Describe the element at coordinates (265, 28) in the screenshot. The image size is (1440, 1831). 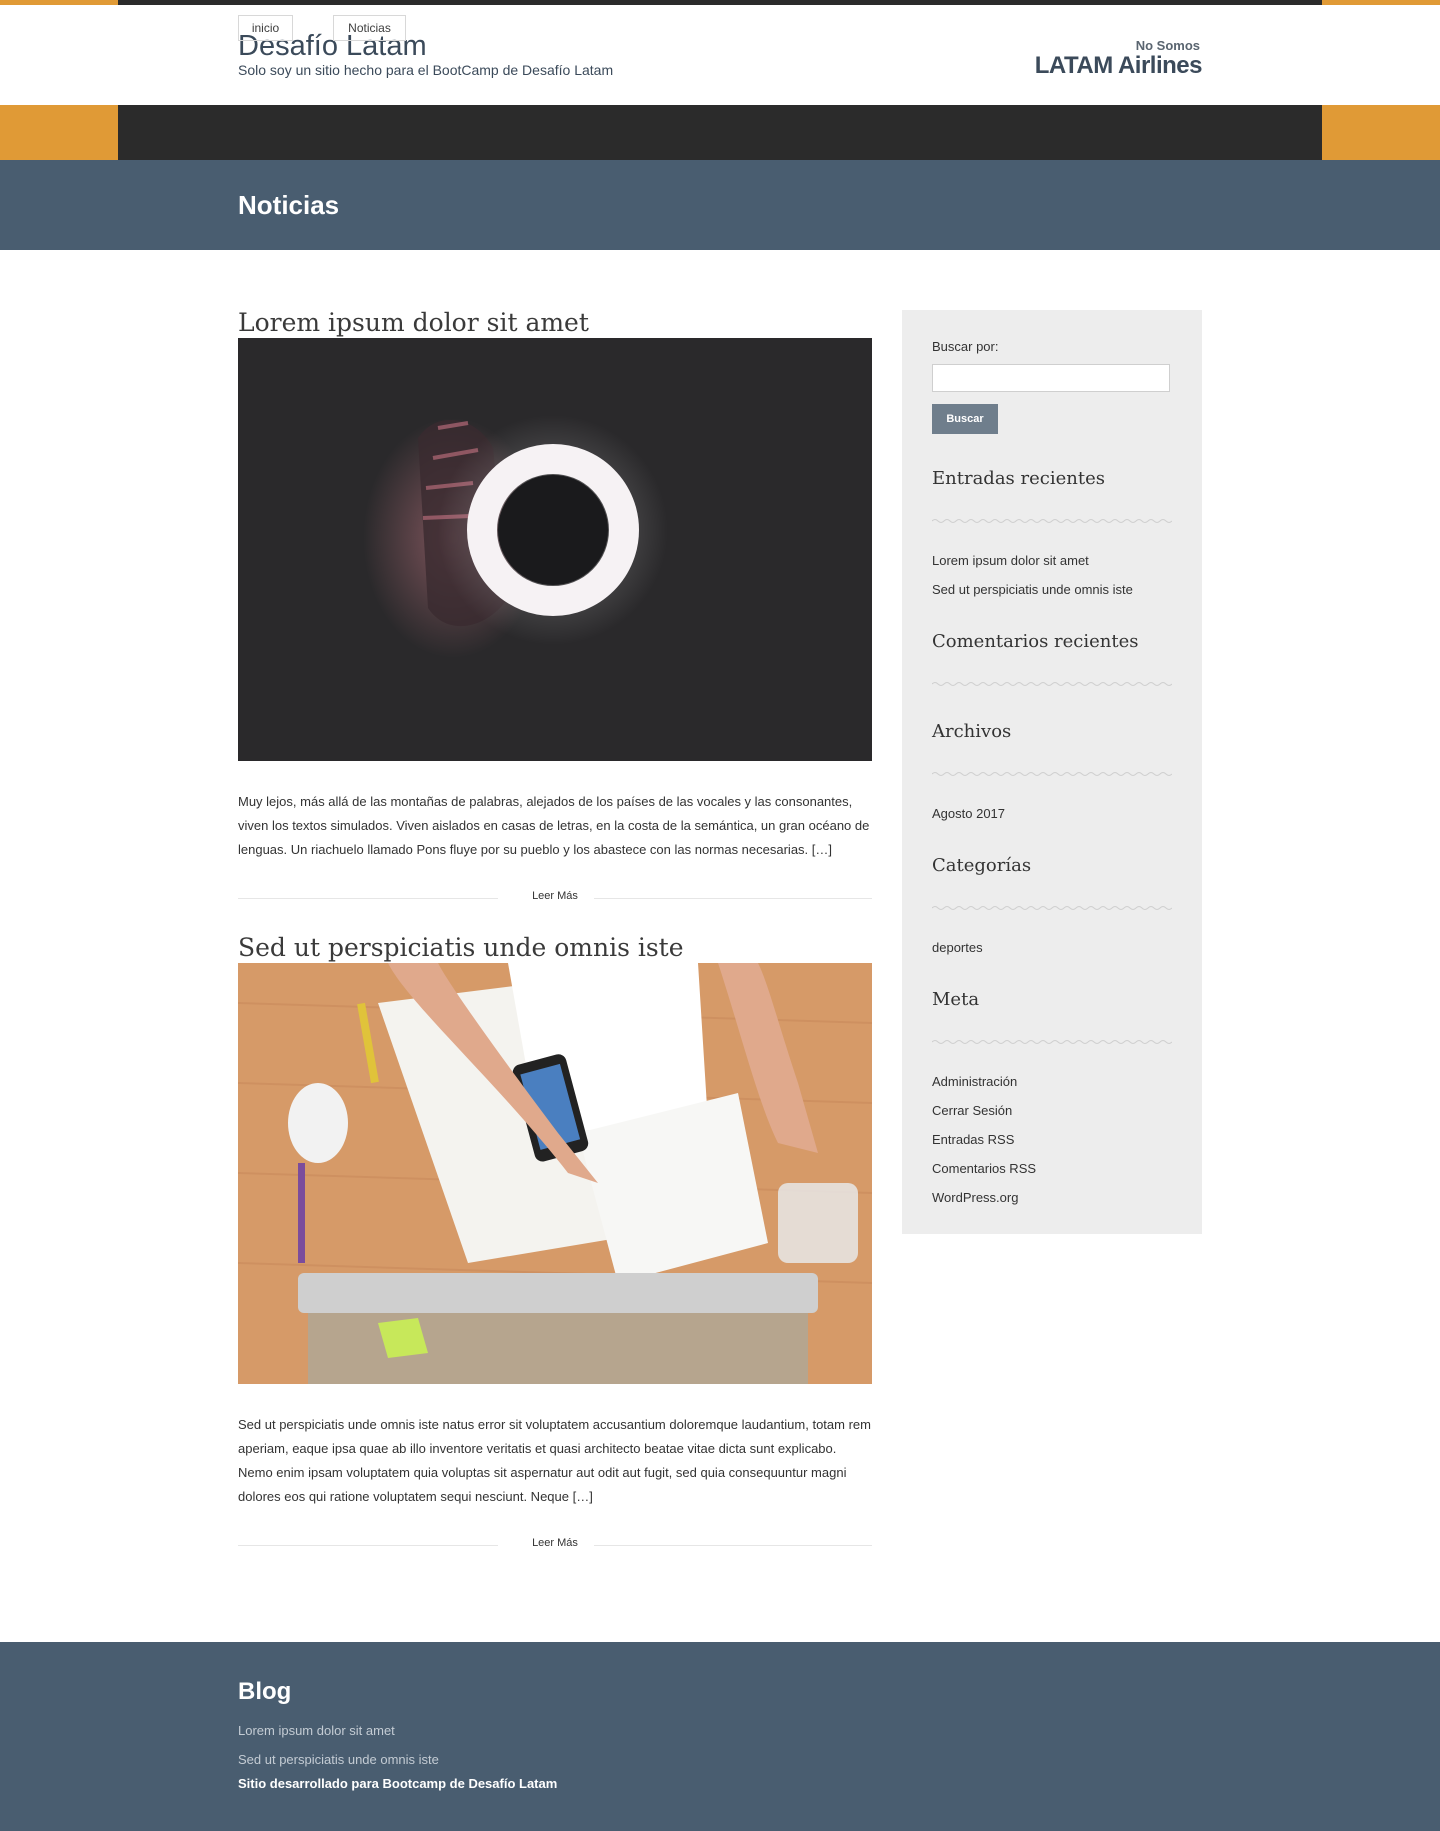
I see `nav-item-inicio: inicio` at that location.